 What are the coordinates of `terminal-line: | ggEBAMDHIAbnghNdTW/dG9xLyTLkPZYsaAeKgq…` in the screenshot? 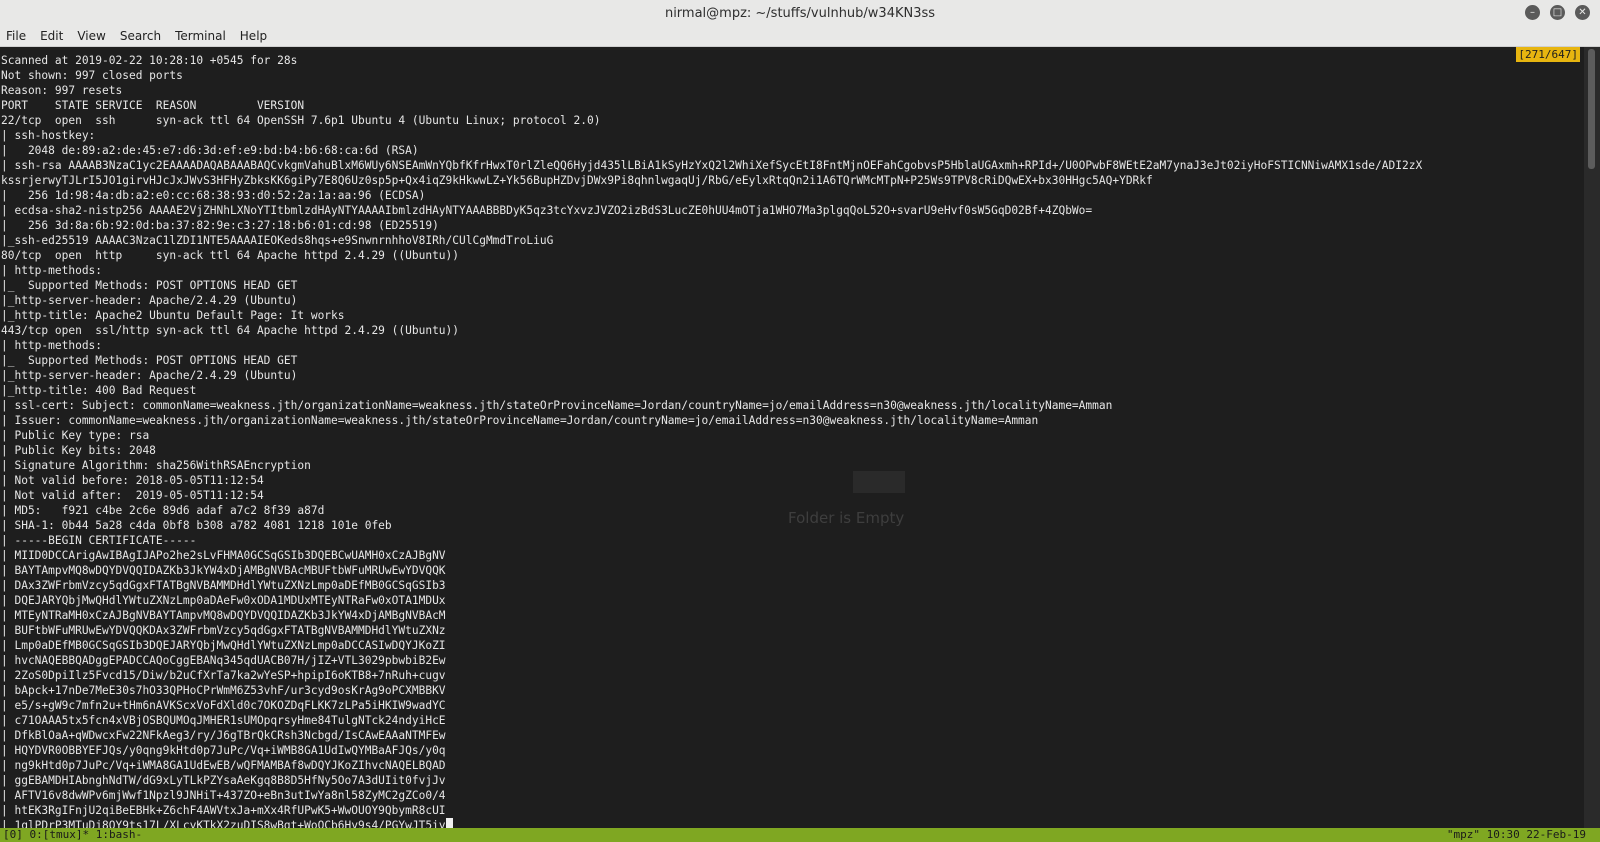 It's located at (223, 780).